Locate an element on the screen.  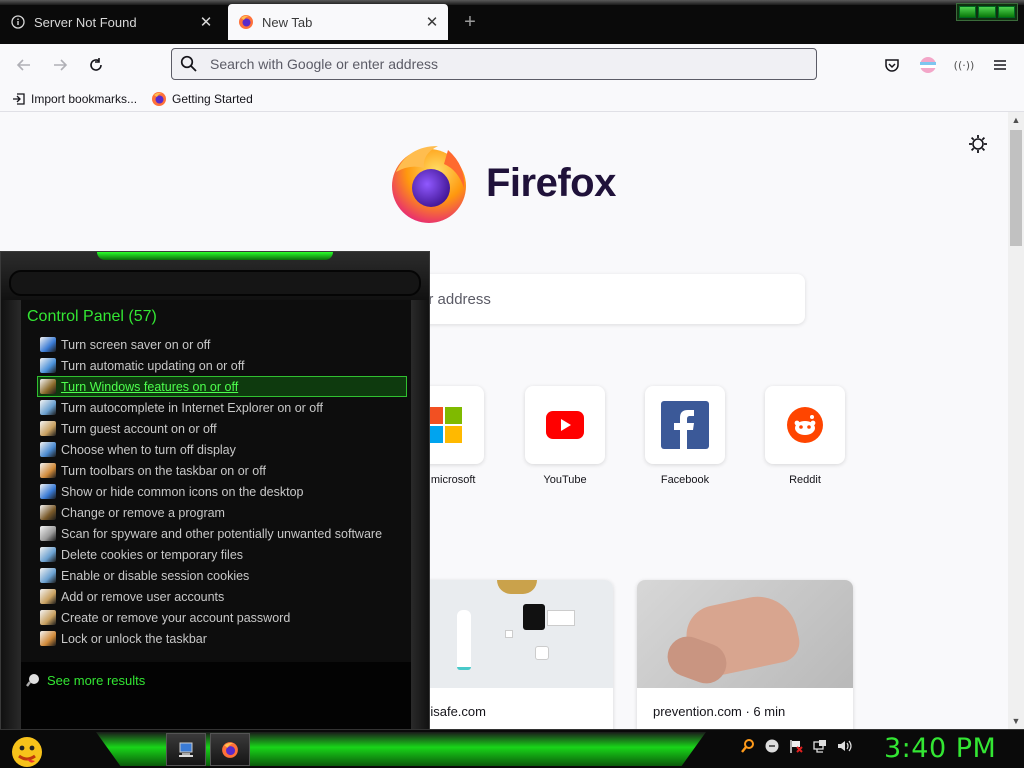
window-controls is located at coordinates (987, 12).